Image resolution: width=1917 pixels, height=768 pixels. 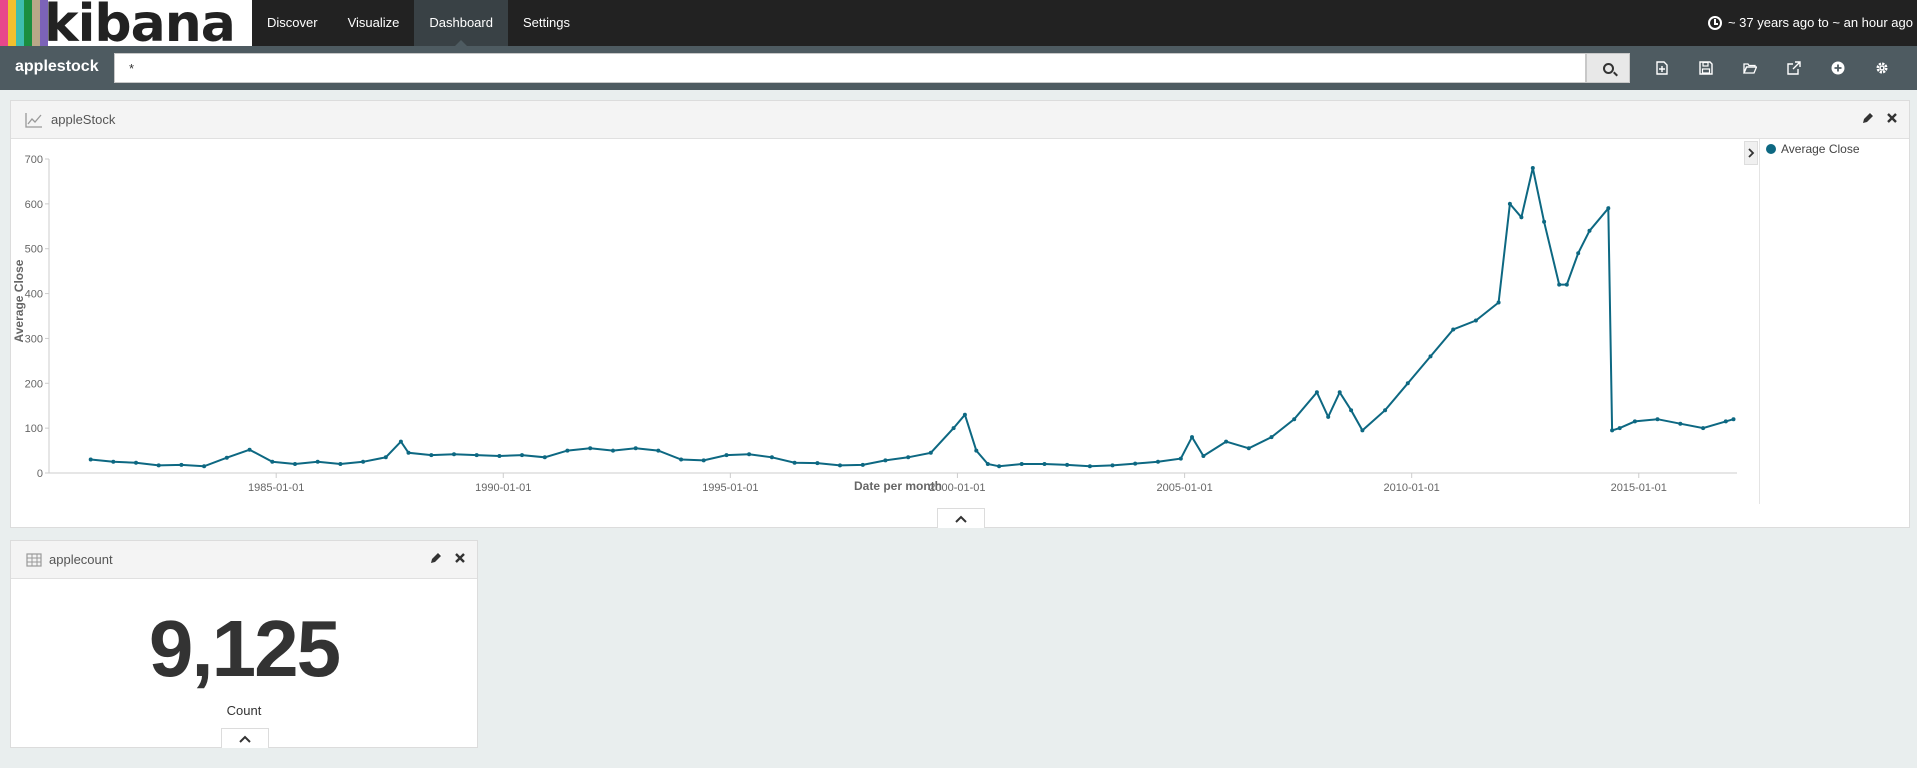 I want to click on dashboard-toolbar, so click(x=1772, y=68).